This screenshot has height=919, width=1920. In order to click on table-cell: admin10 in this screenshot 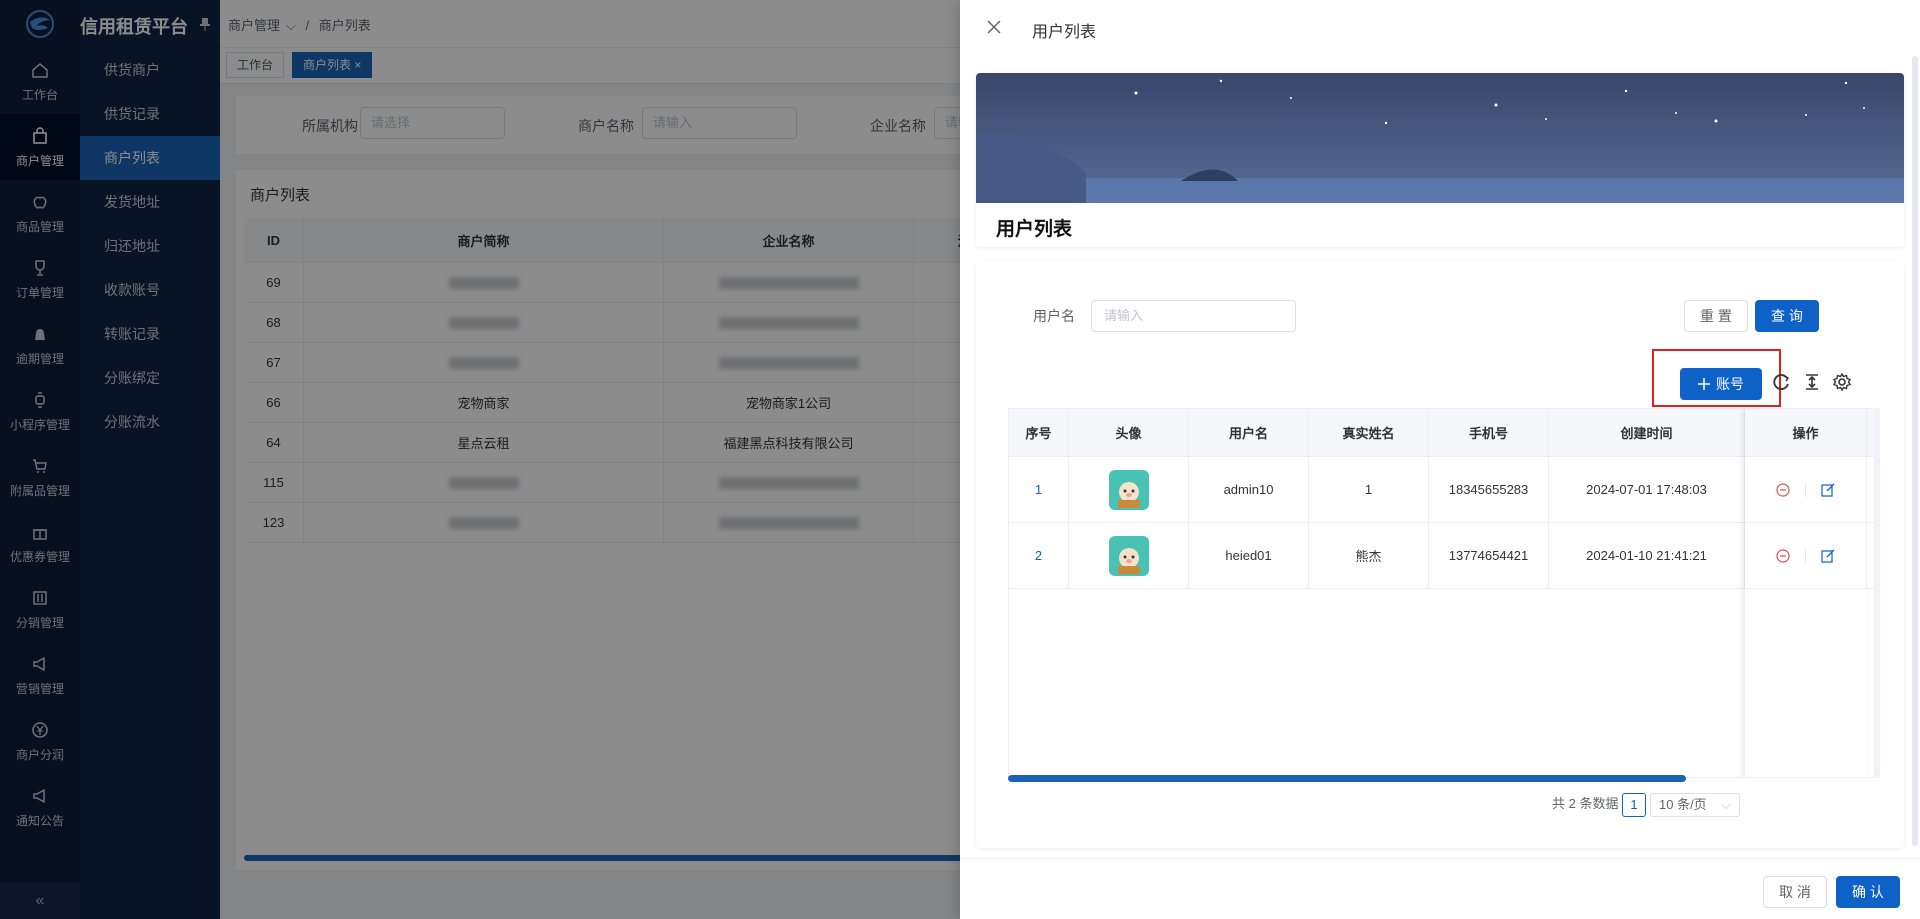, I will do `click(1249, 489)`.